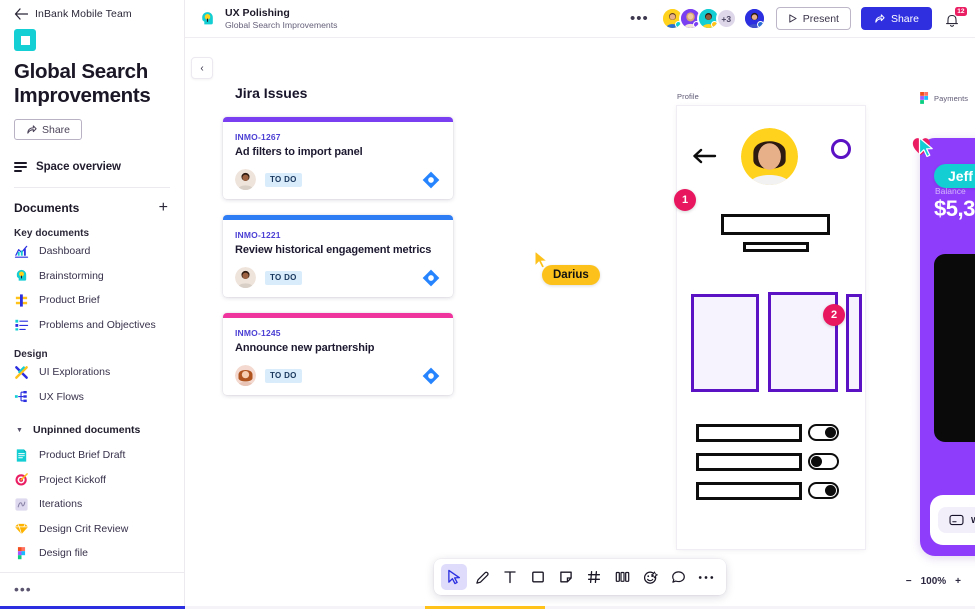 The image size is (975, 609). What do you see at coordinates (305, 348) in the screenshot?
I see `jira-issue-summary: Announce new partnership` at bounding box center [305, 348].